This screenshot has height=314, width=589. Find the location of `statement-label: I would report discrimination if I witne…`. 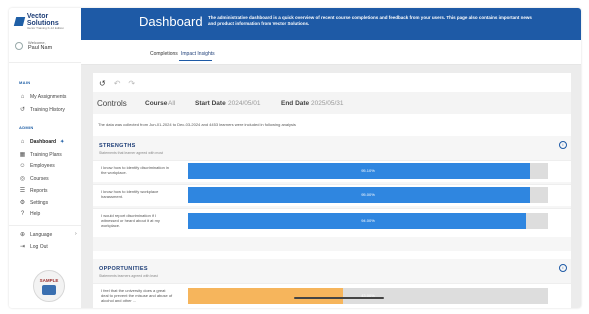

statement-label: I would report discrimination if I witne… is located at coordinates (130, 220).